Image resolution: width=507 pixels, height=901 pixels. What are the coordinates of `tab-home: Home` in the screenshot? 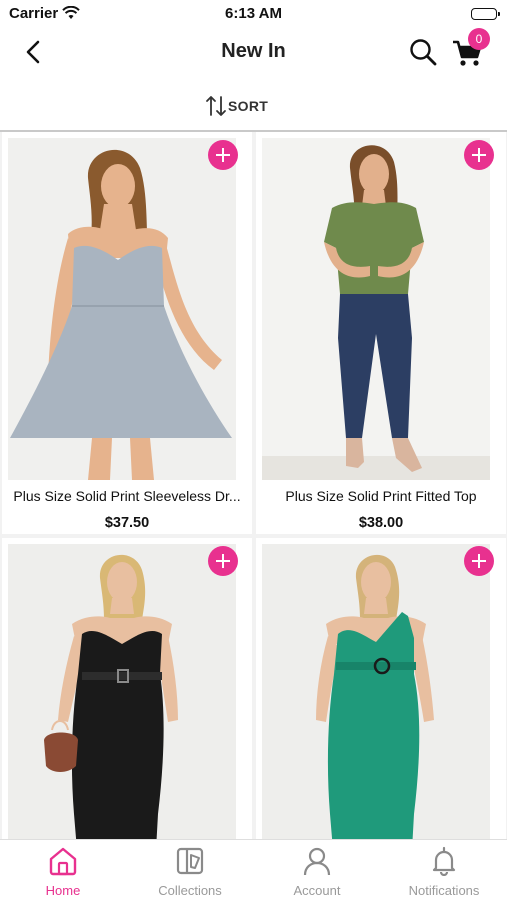 It's located at (63, 870).